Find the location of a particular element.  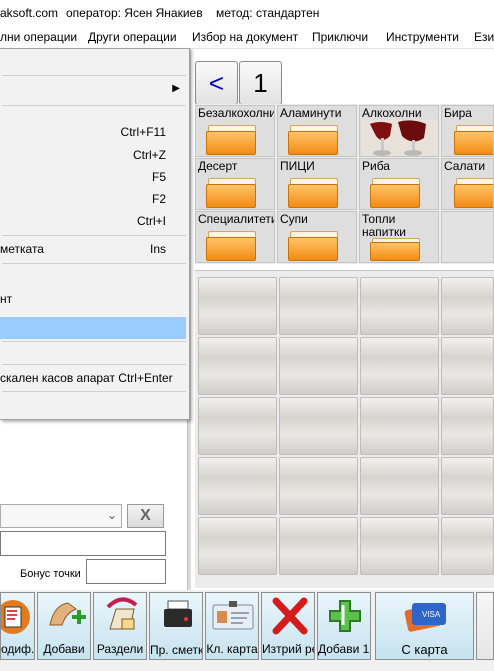

menu-item-highlighted is located at coordinates (93, 328).